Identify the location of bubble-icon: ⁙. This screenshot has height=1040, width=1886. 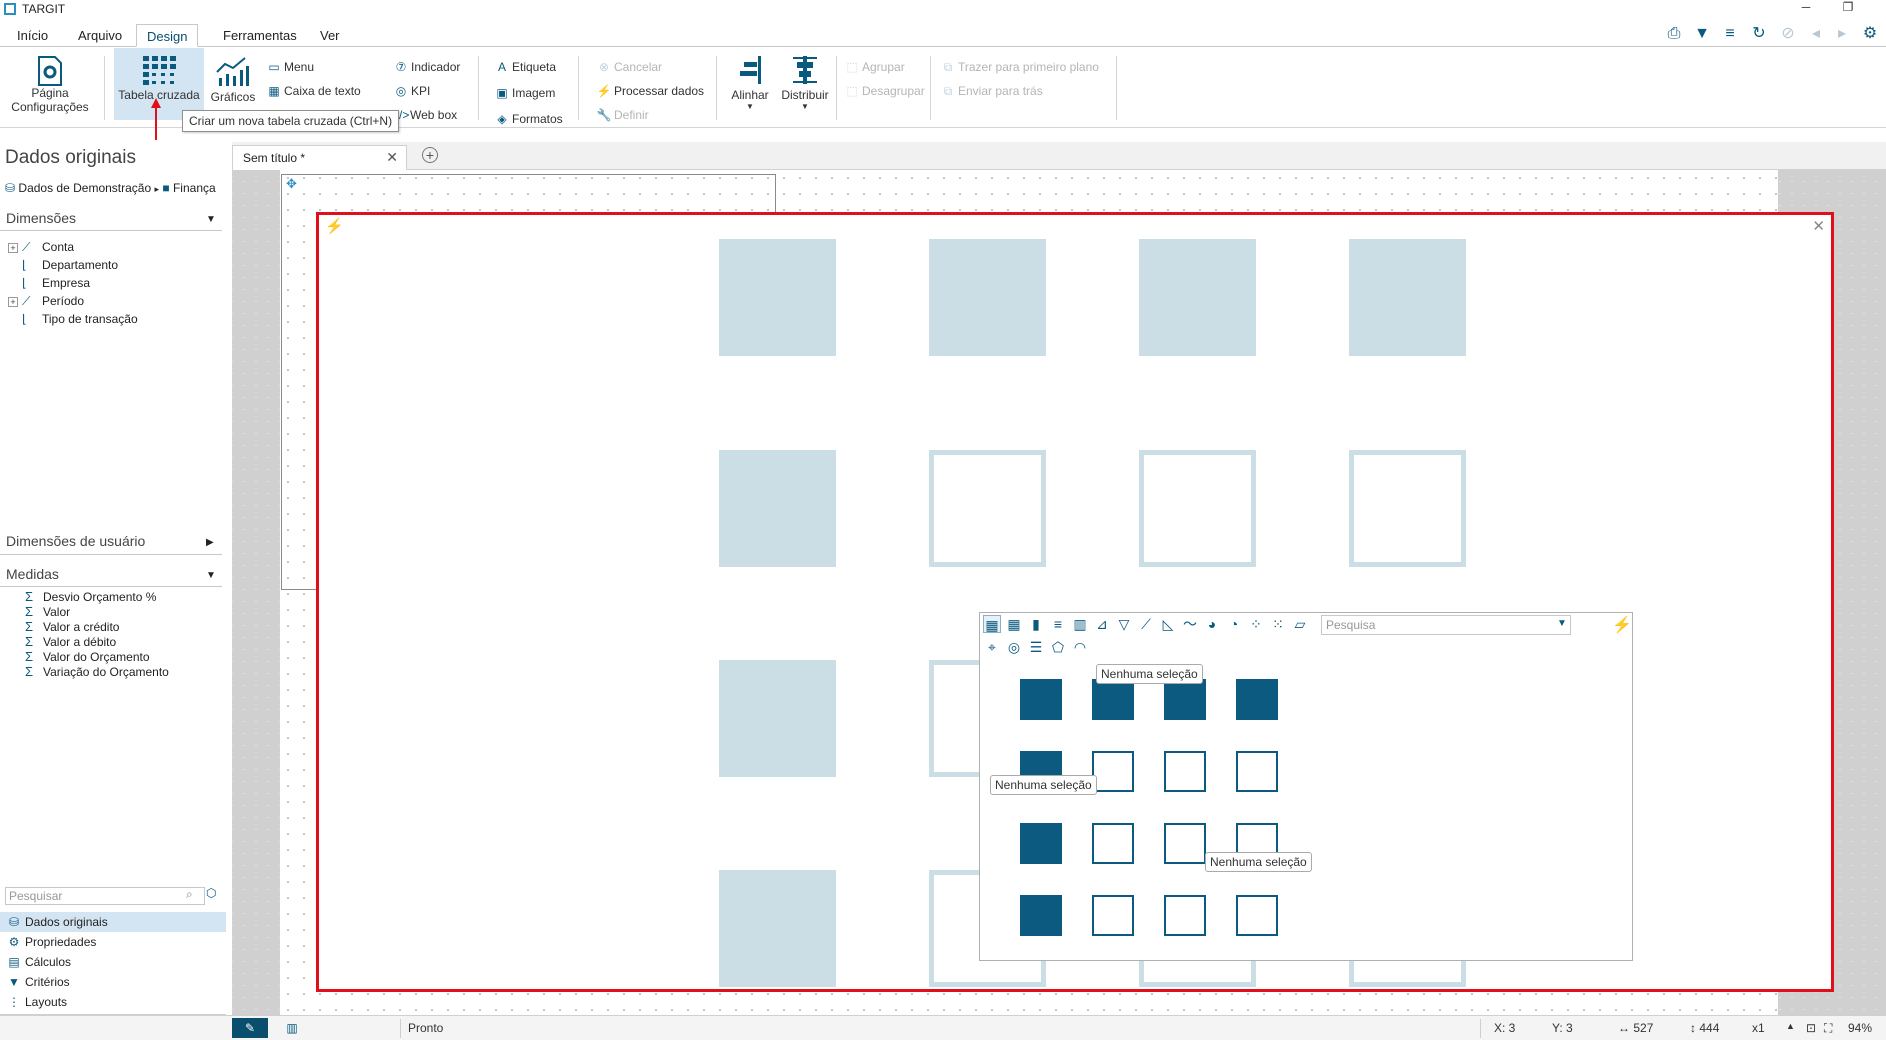
(1278, 624).